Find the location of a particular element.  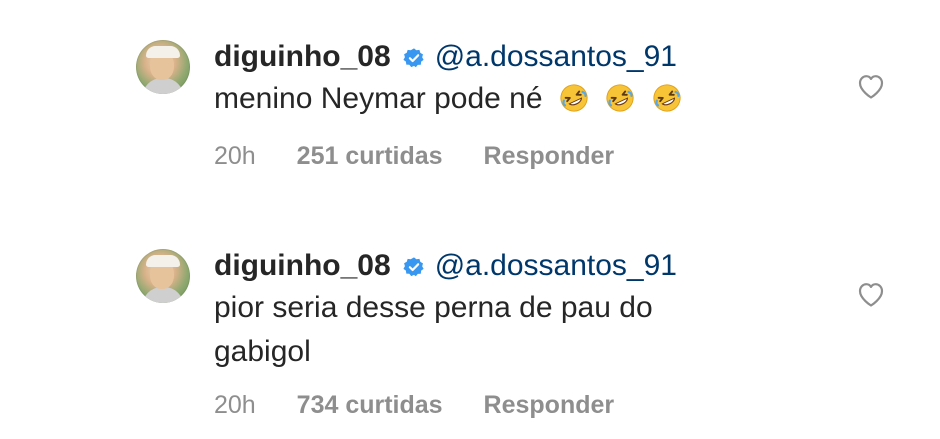

comment-timestamp: 20h is located at coordinates (235, 405).